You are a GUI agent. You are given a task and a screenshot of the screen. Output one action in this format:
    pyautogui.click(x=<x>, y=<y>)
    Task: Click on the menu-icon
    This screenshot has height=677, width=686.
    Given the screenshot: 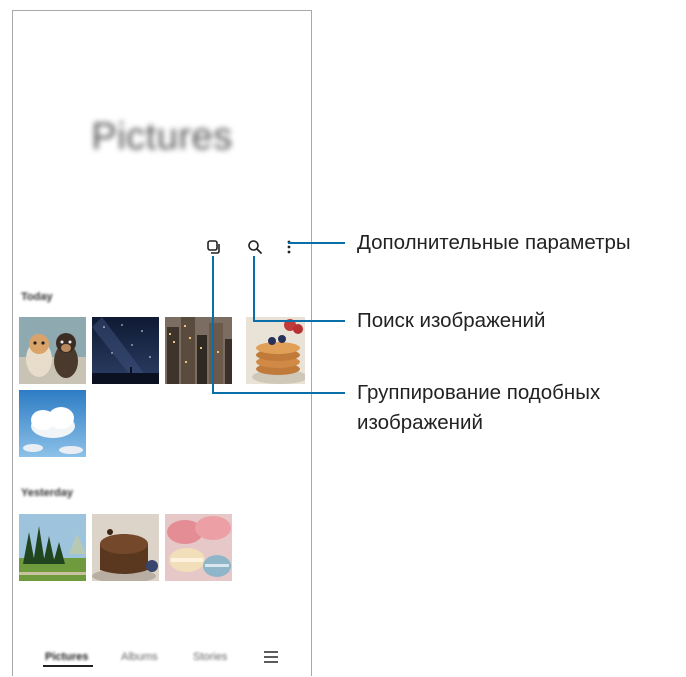 What is the action you would take?
    pyautogui.click(x=271, y=657)
    